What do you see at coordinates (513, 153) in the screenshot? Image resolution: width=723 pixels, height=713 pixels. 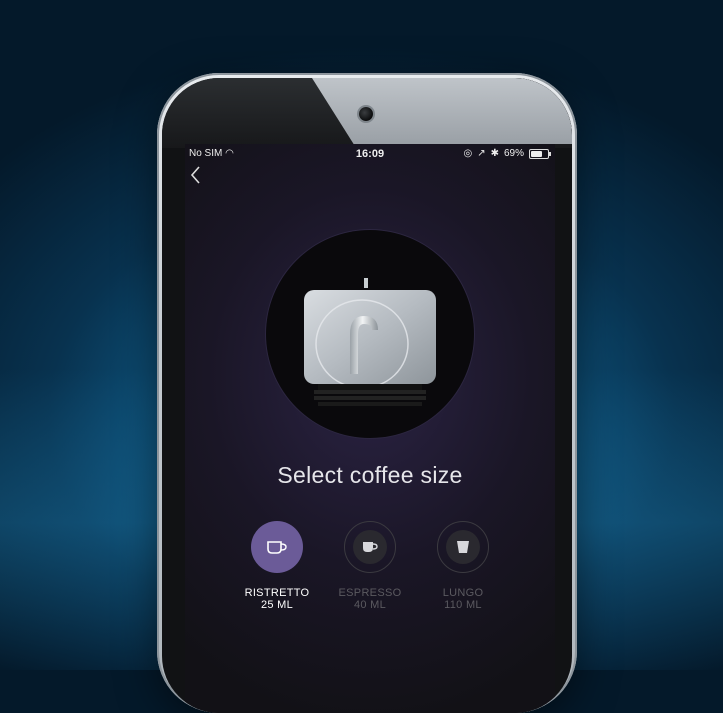 I see `battery-percent: 69%` at bounding box center [513, 153].